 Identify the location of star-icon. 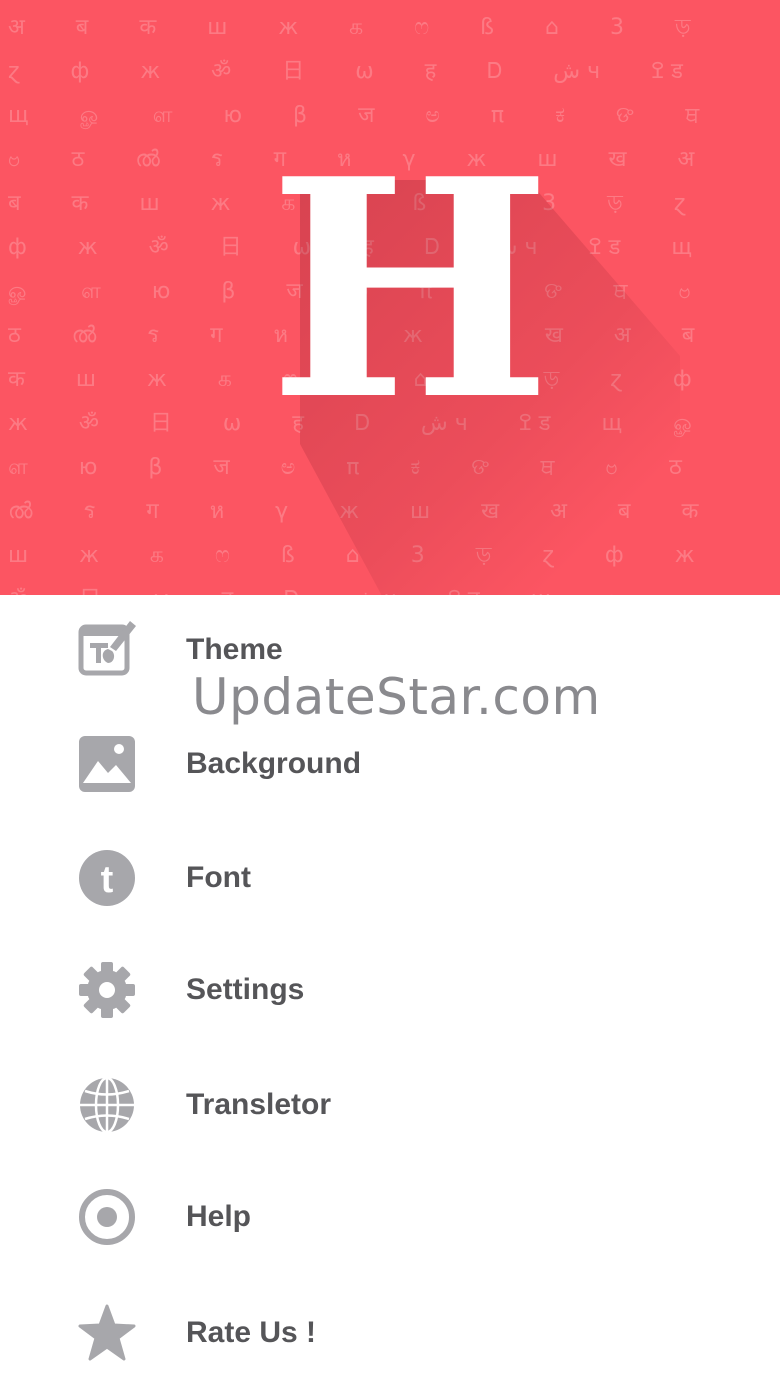
(107, 1333).